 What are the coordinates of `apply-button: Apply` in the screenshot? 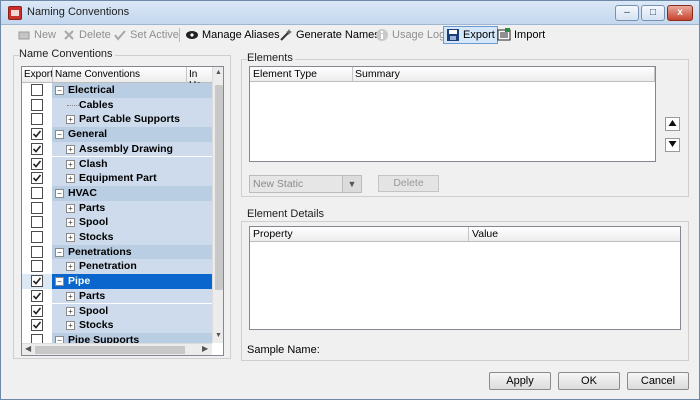 It's located at (520, 381).